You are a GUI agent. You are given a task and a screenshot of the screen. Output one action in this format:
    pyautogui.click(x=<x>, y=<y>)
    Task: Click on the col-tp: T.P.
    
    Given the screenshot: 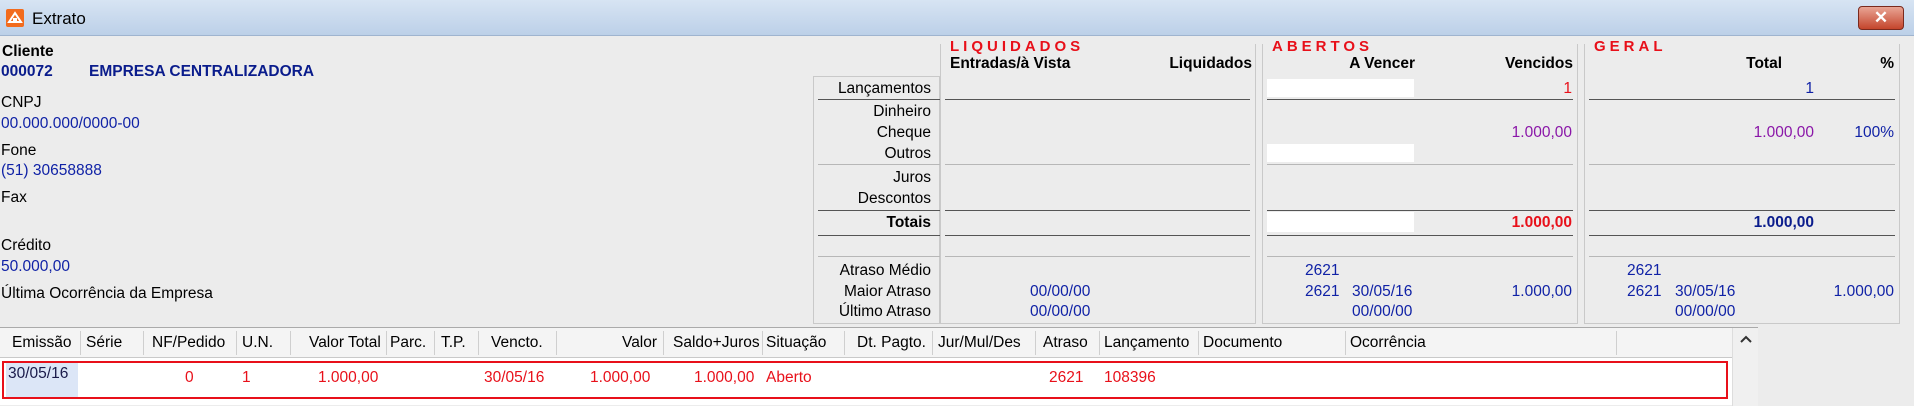 What is the action you would take?
    pyautogui.click(x=453, y=343)
    